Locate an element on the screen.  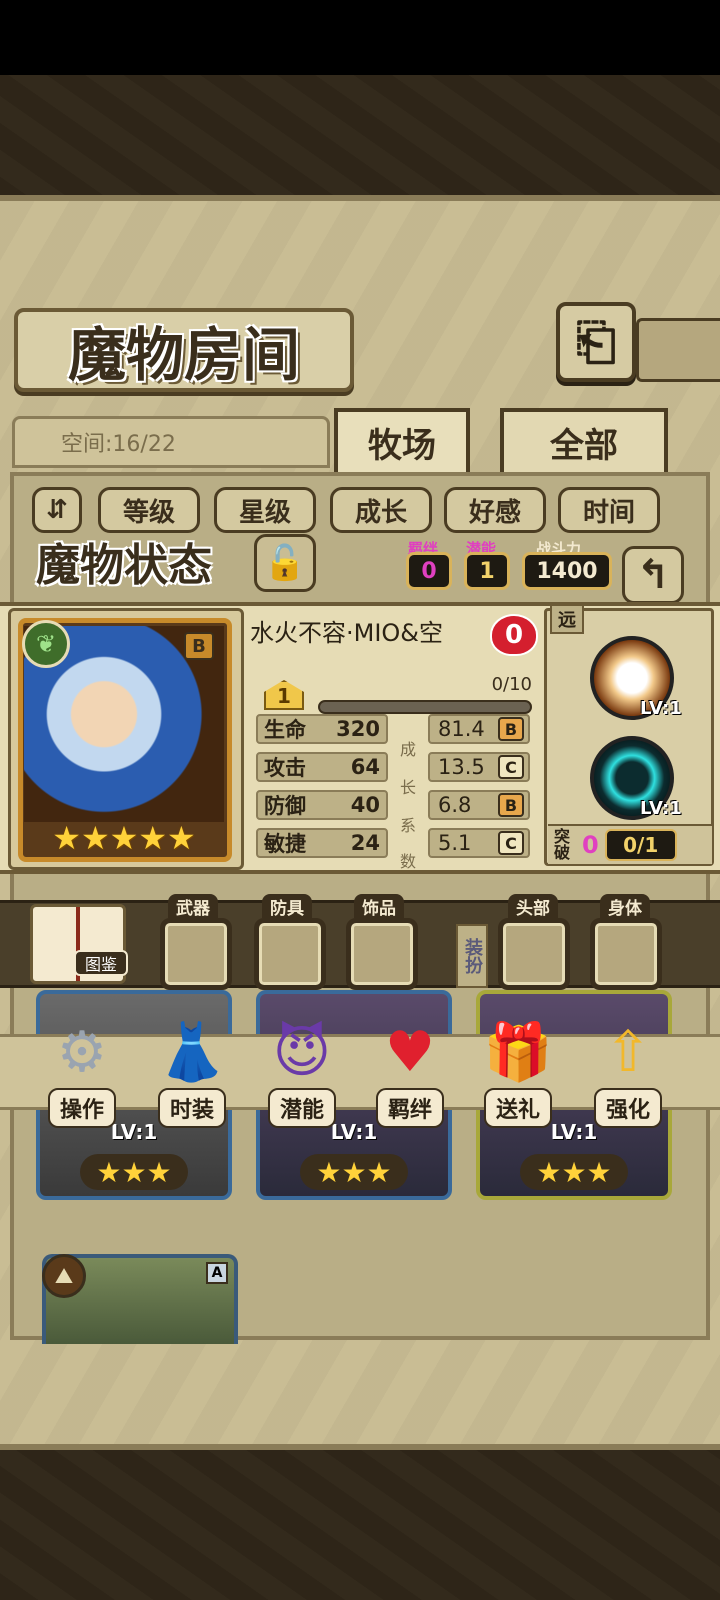
return-arrow-icon: ↰ is located at coordinates (653, 575).